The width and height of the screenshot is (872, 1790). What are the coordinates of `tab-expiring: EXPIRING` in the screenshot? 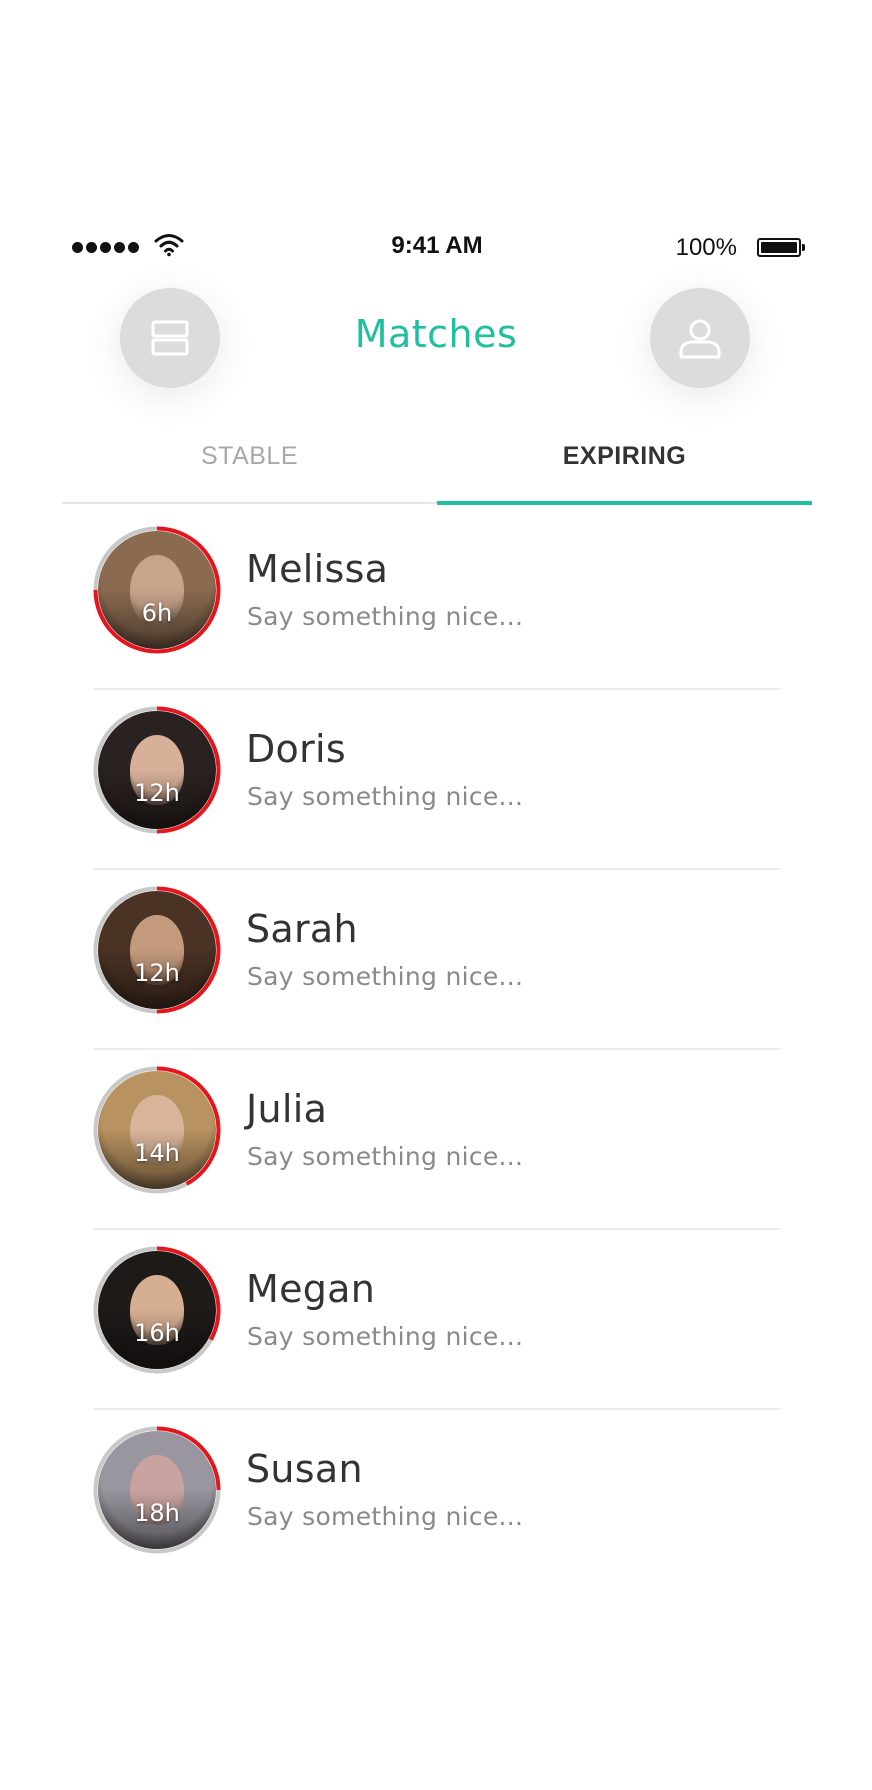 It's located at (624, 456).